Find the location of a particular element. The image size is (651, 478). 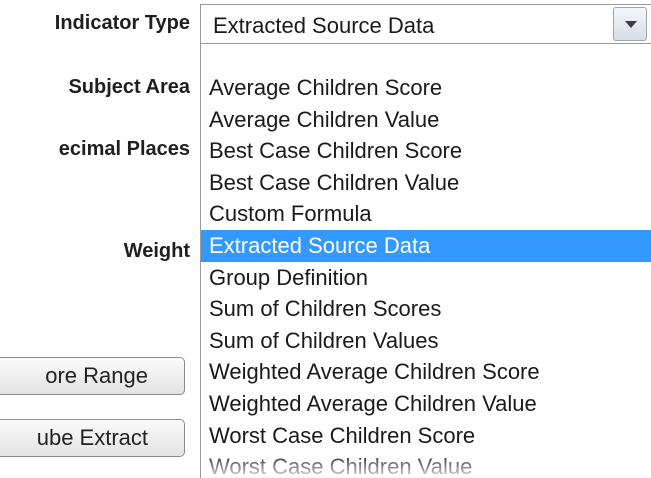

chevron-down-icon is located at coordinates (630, 24).